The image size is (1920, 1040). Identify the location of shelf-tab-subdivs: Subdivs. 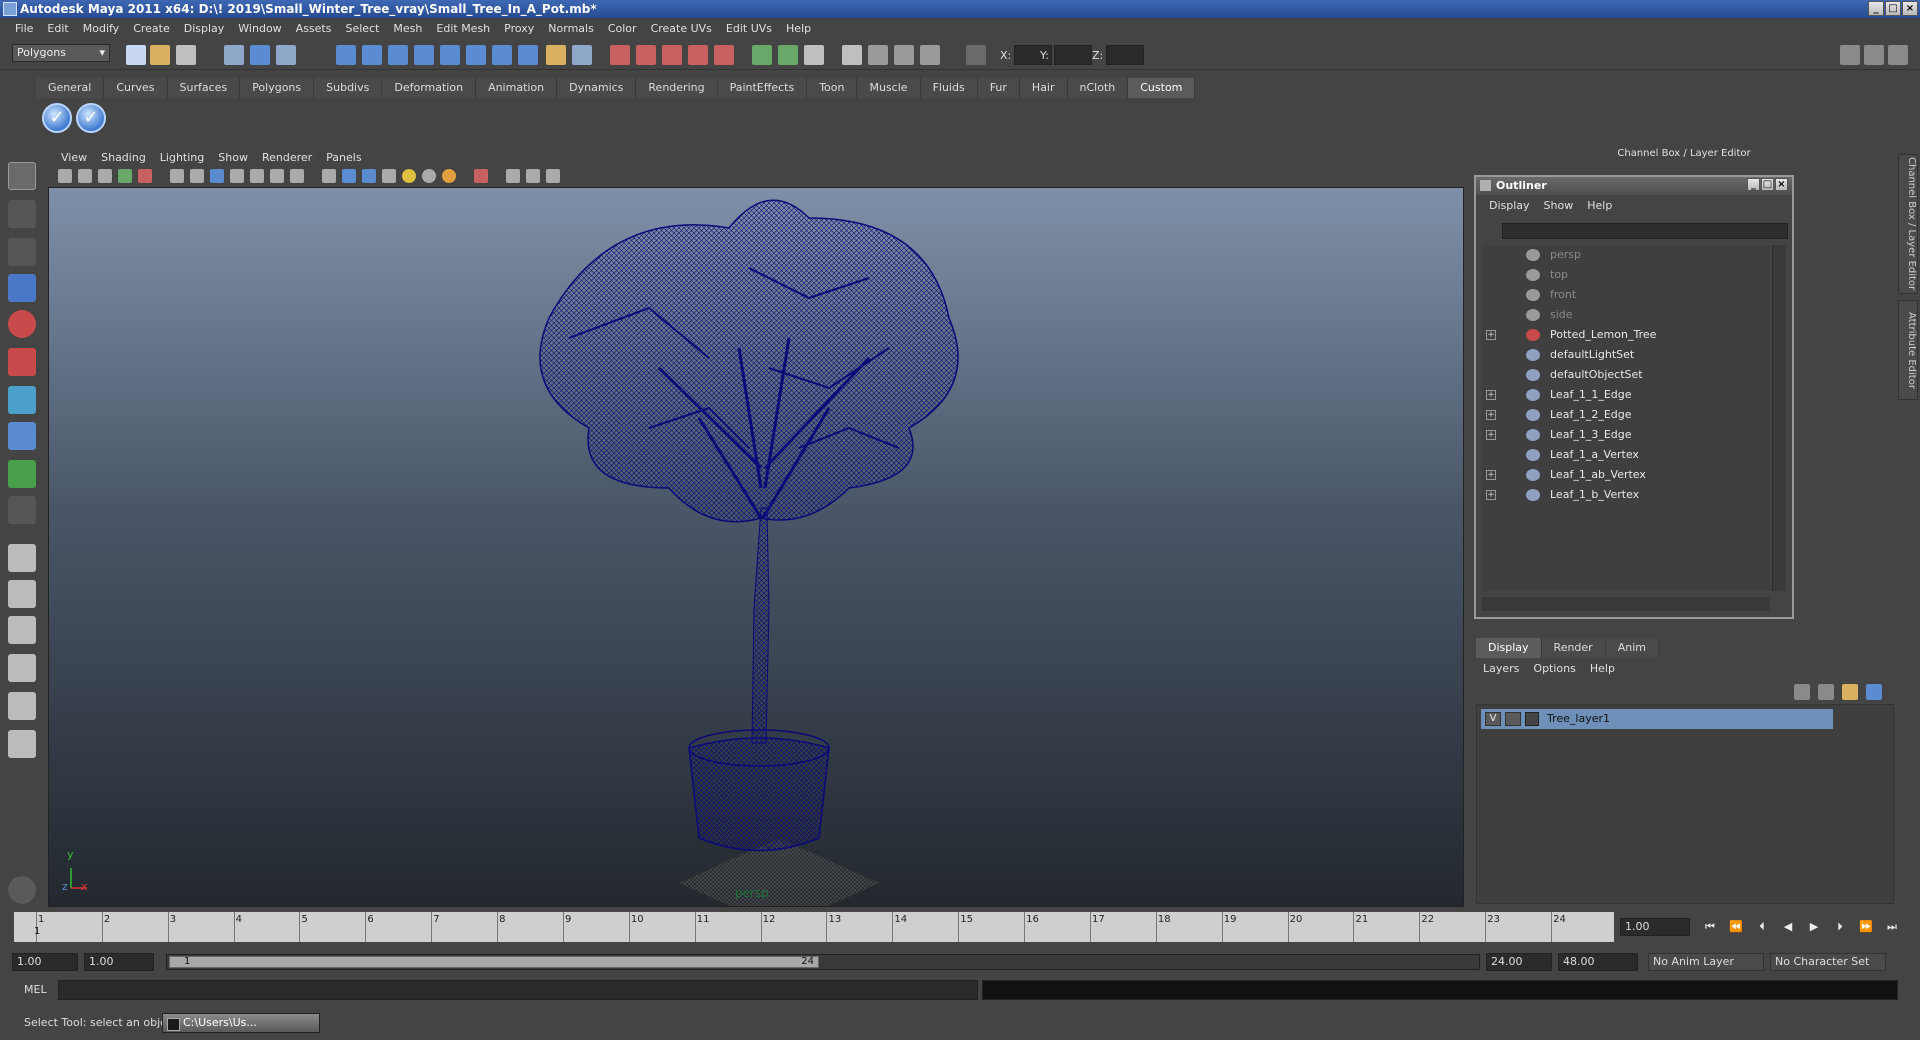
(348, 88).